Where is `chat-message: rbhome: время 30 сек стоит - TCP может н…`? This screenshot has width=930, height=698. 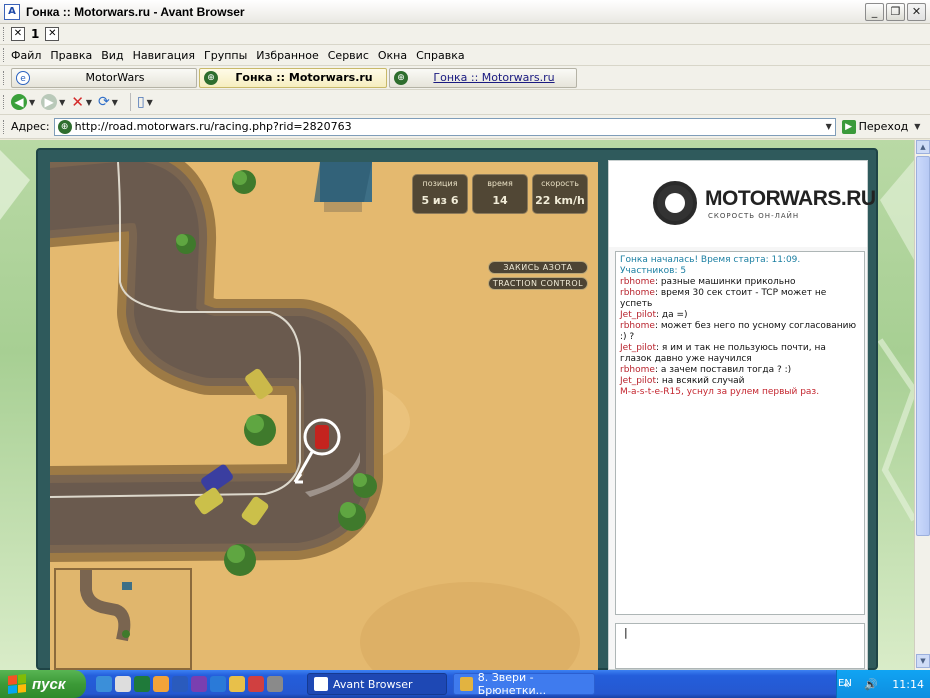
chat-message: rbhome: время 30 сек стоит - TCP может н… is located at coordinates (723, 298).